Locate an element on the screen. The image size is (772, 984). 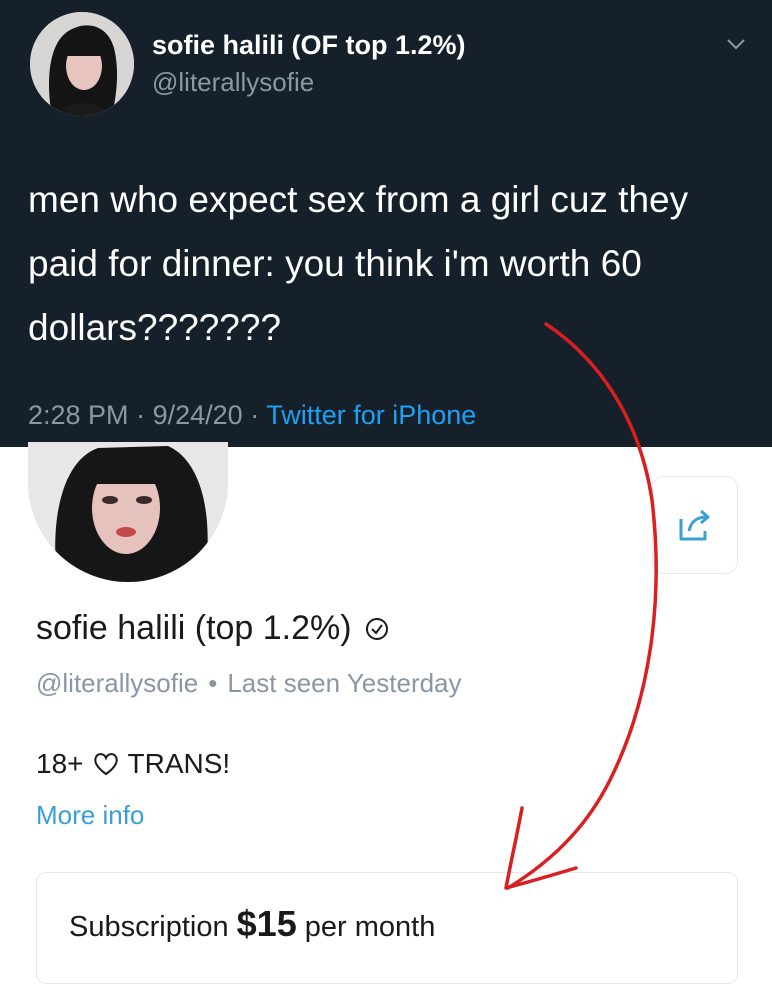
more-info-link: More info is located at coordinates (90, 815).